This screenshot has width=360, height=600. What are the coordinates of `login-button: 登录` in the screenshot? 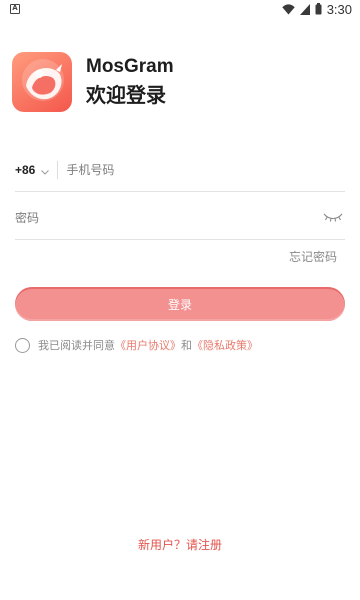 It's located at (180, 304).